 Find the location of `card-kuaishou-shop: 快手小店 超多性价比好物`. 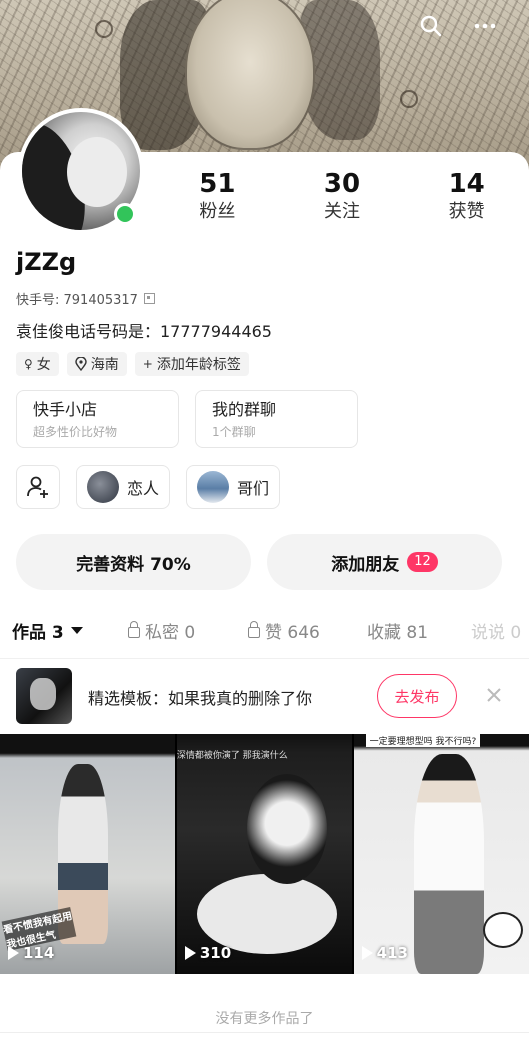

card-kuaishou-shop: 快手小店 超多性价比好物 is located at coordinates (97, 419).